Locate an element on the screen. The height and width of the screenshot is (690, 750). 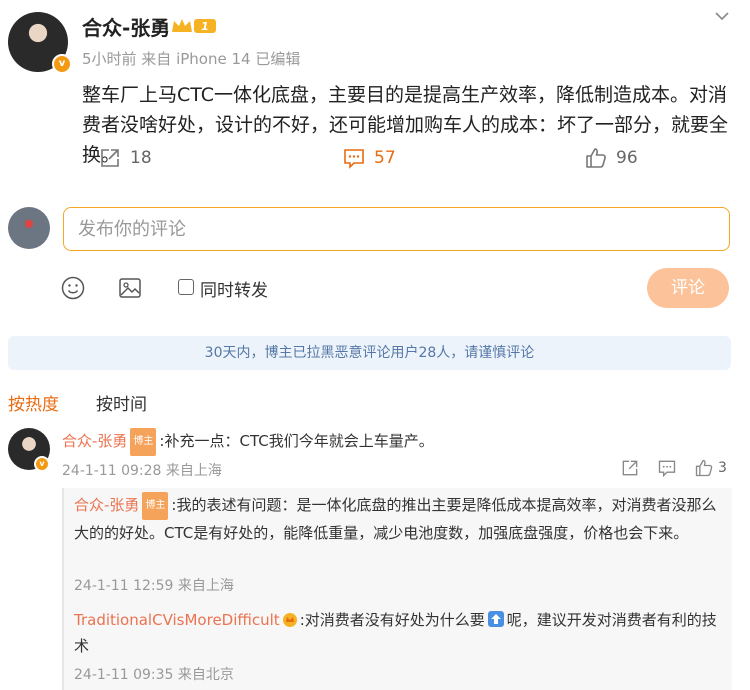
comment-body: 合众-张勇 博主:补充一点：CTC我们今年就会上车量产。 is located at coordinates (392, 442).